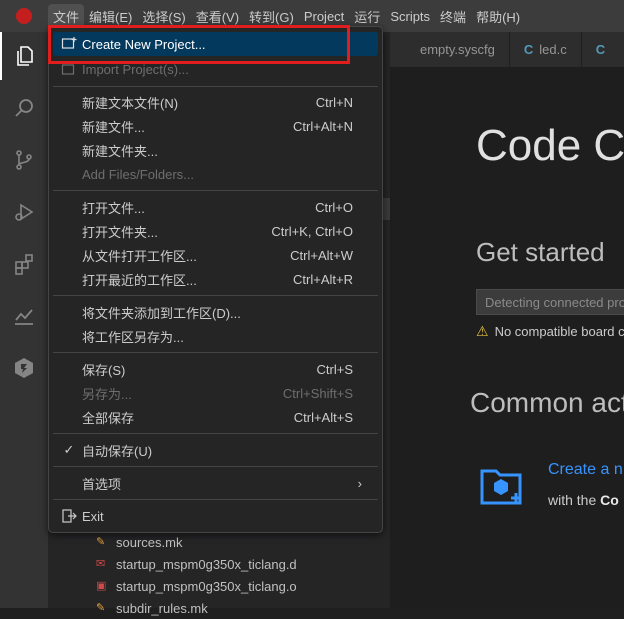 The height and width of the screenshot is (619, 624). What do you see at coordinates (69, 516) in the screenshot?
I see `exit-icon` at bounding box center [69, 516].